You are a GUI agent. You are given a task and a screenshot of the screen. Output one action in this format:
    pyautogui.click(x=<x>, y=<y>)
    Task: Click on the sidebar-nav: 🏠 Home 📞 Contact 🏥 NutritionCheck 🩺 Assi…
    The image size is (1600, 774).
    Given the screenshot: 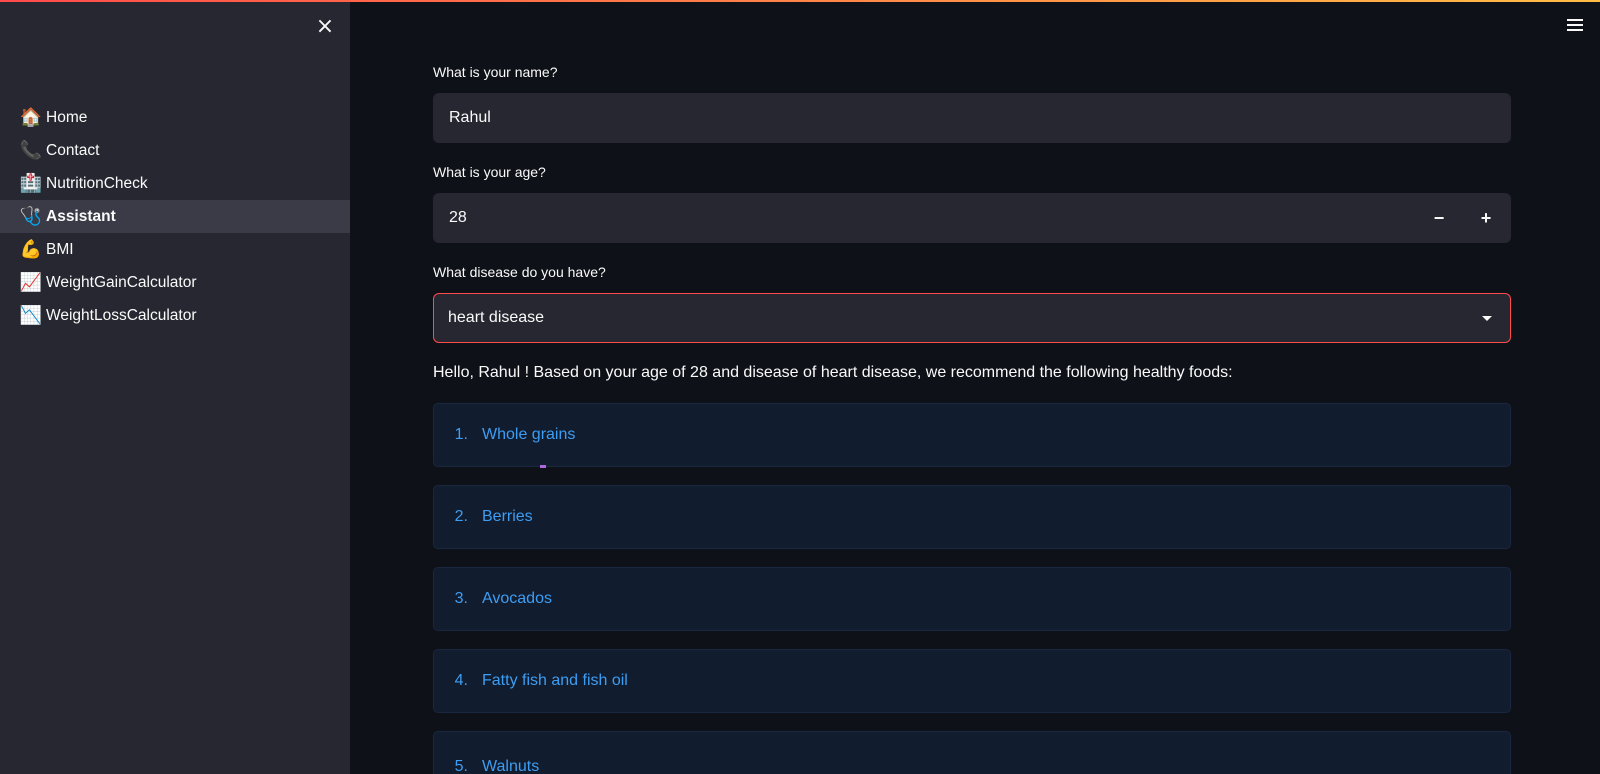 What is the action you would take?
    pyautogui.click(x=175, y=216)
    